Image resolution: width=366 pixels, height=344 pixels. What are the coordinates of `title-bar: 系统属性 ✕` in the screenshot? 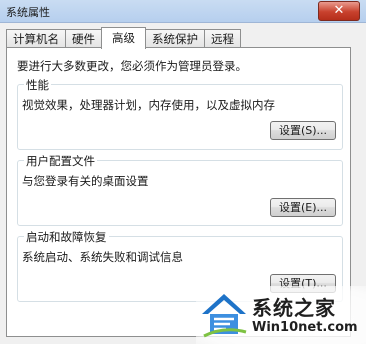 It's located at (183, 11).